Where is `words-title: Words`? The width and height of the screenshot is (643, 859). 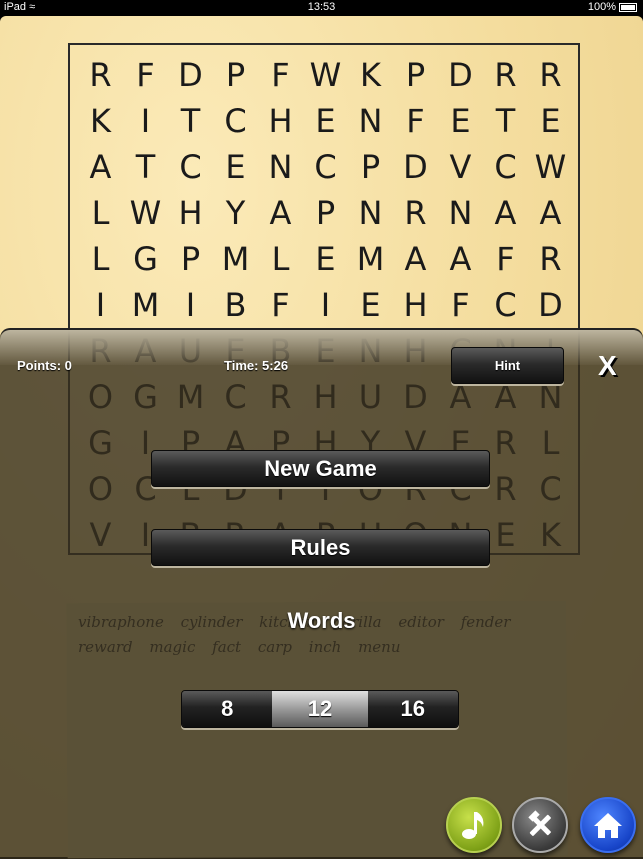
words-title: Words is located at coordinates (321, 620).